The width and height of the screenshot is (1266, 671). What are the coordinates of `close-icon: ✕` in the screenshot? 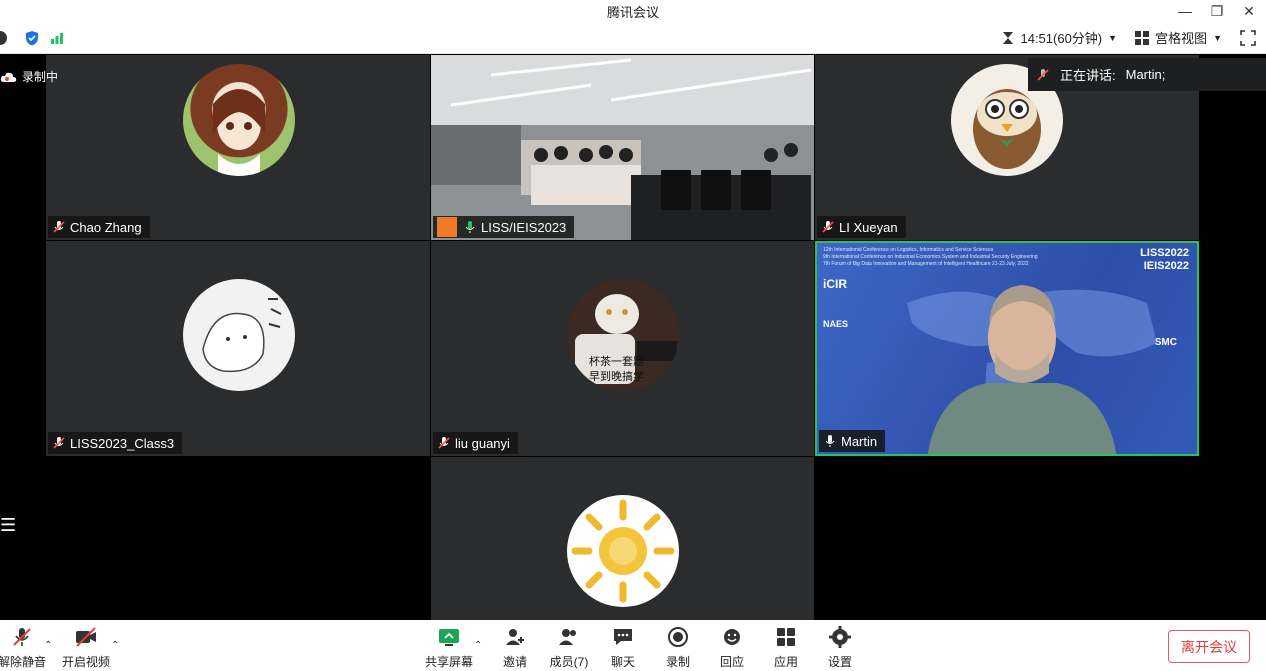 It's located at (1249, 11).